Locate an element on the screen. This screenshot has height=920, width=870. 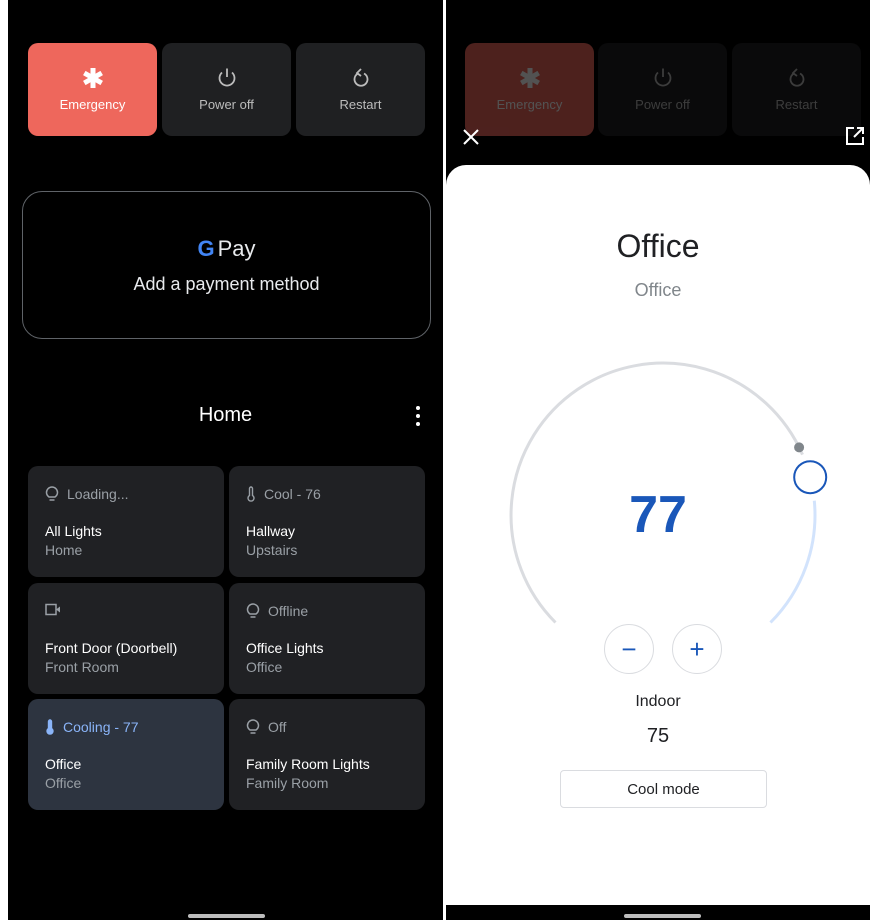
tile-name: Family Room Lights is located at coordinates (308, 764).